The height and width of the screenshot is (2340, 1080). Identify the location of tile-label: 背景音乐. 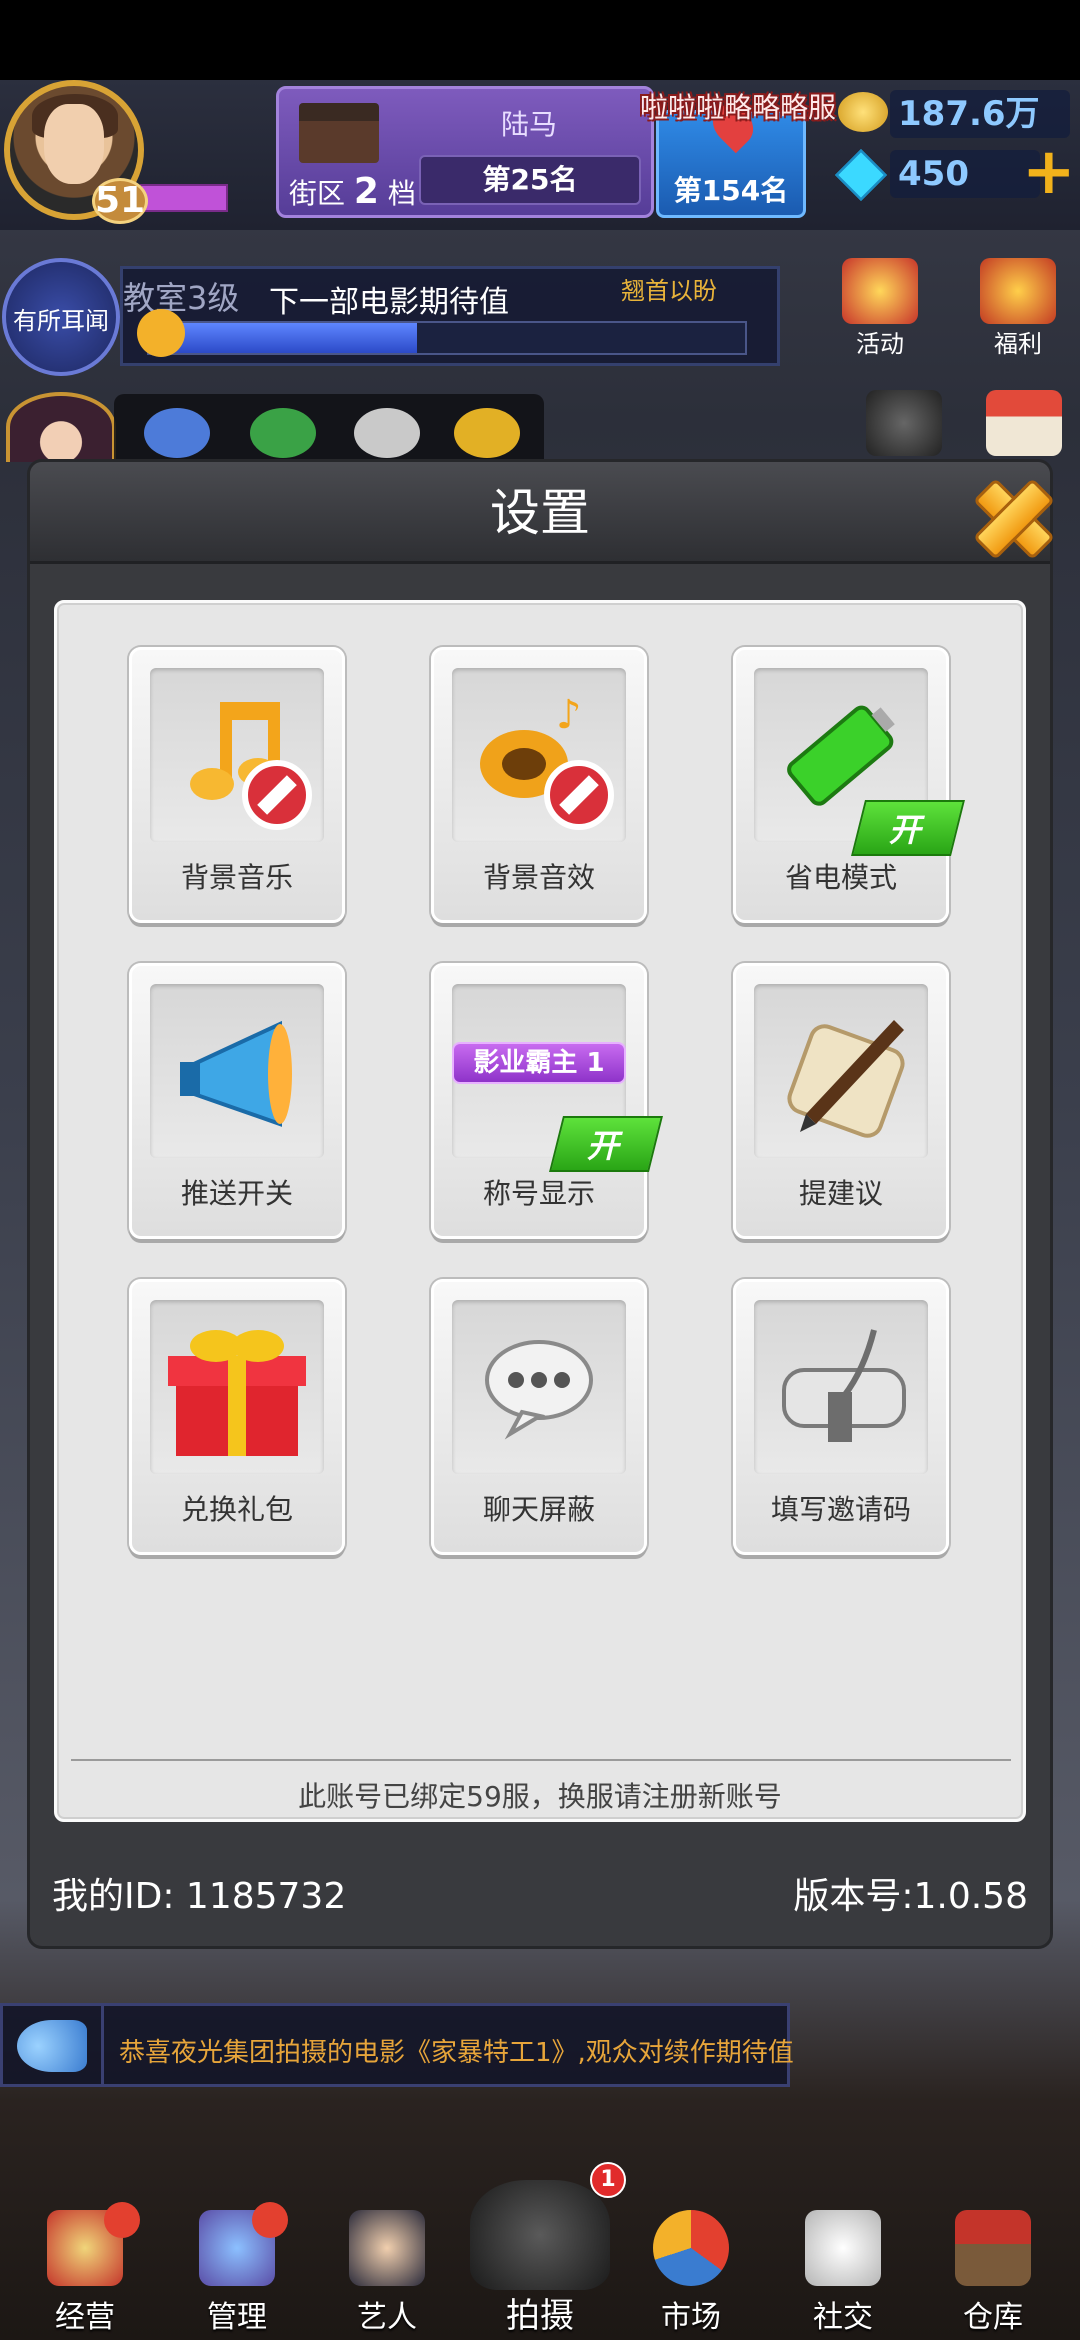
(236, 877).